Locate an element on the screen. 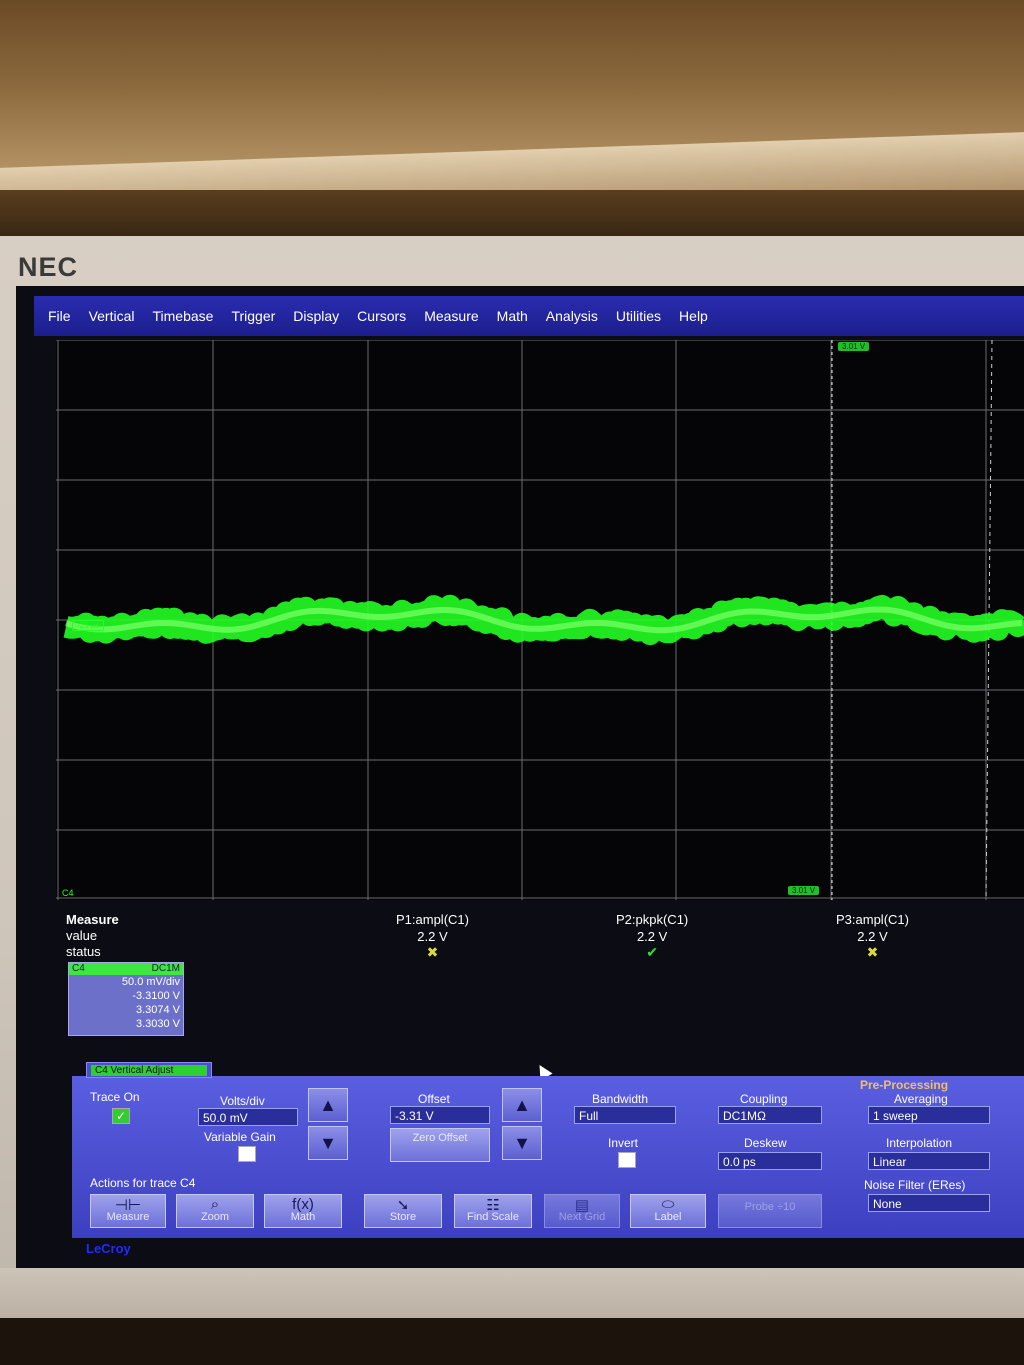 This screenshot has height=1365, width=1024. param-p2-value: 2.2 V is located at coordinates (652, 936).